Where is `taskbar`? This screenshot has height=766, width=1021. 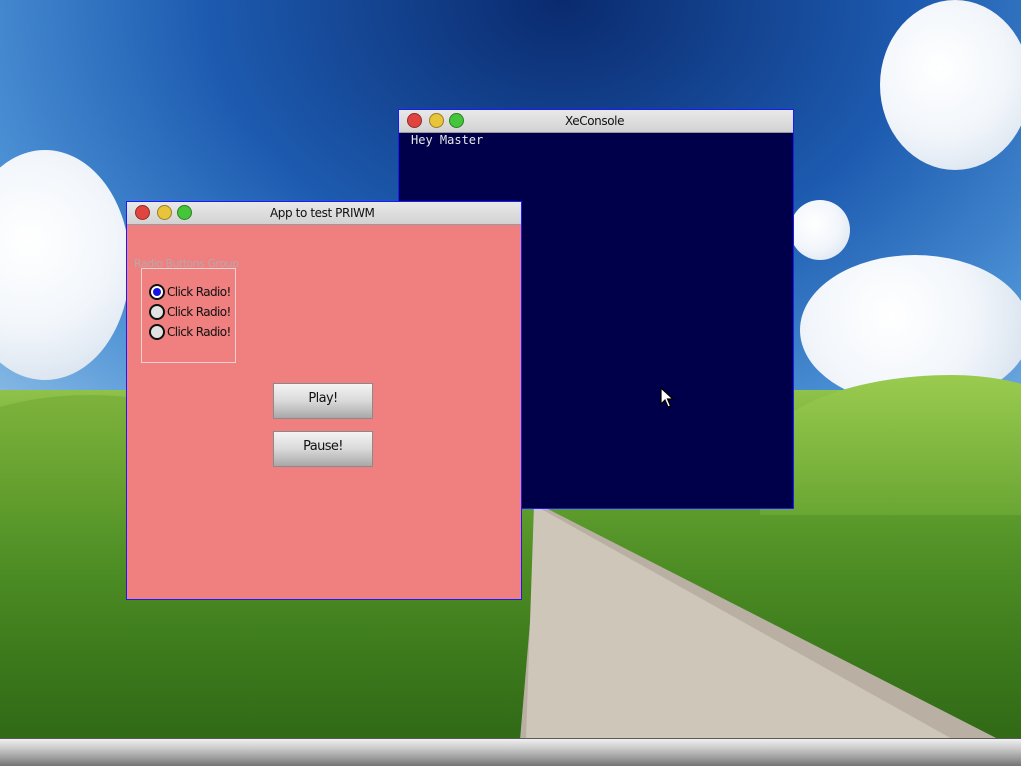 taskbar is located at coordinates (510, 752).